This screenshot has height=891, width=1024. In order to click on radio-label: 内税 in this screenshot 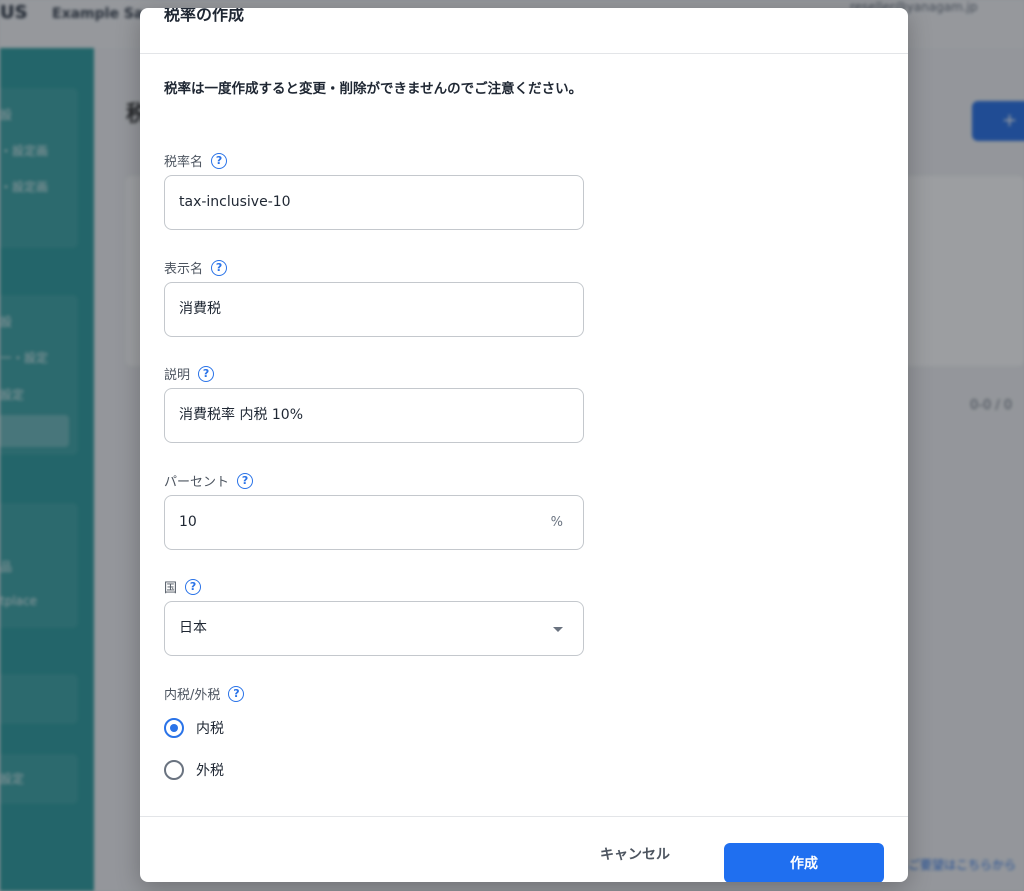, I will do `click(210, 729)`.